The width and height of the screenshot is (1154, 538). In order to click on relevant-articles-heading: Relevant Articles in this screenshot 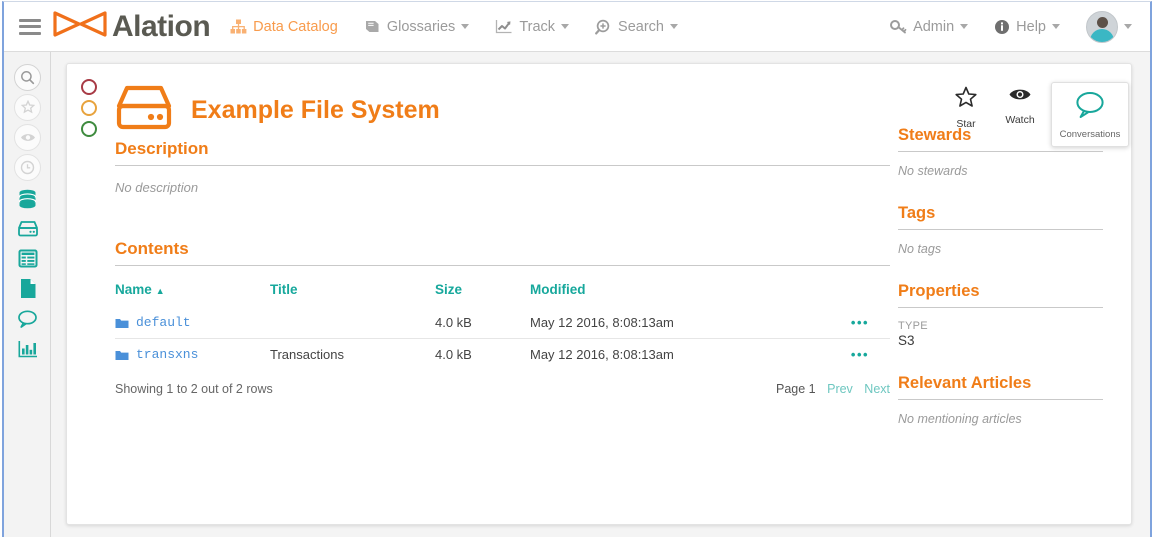, I will do `click(1000, 387)`.